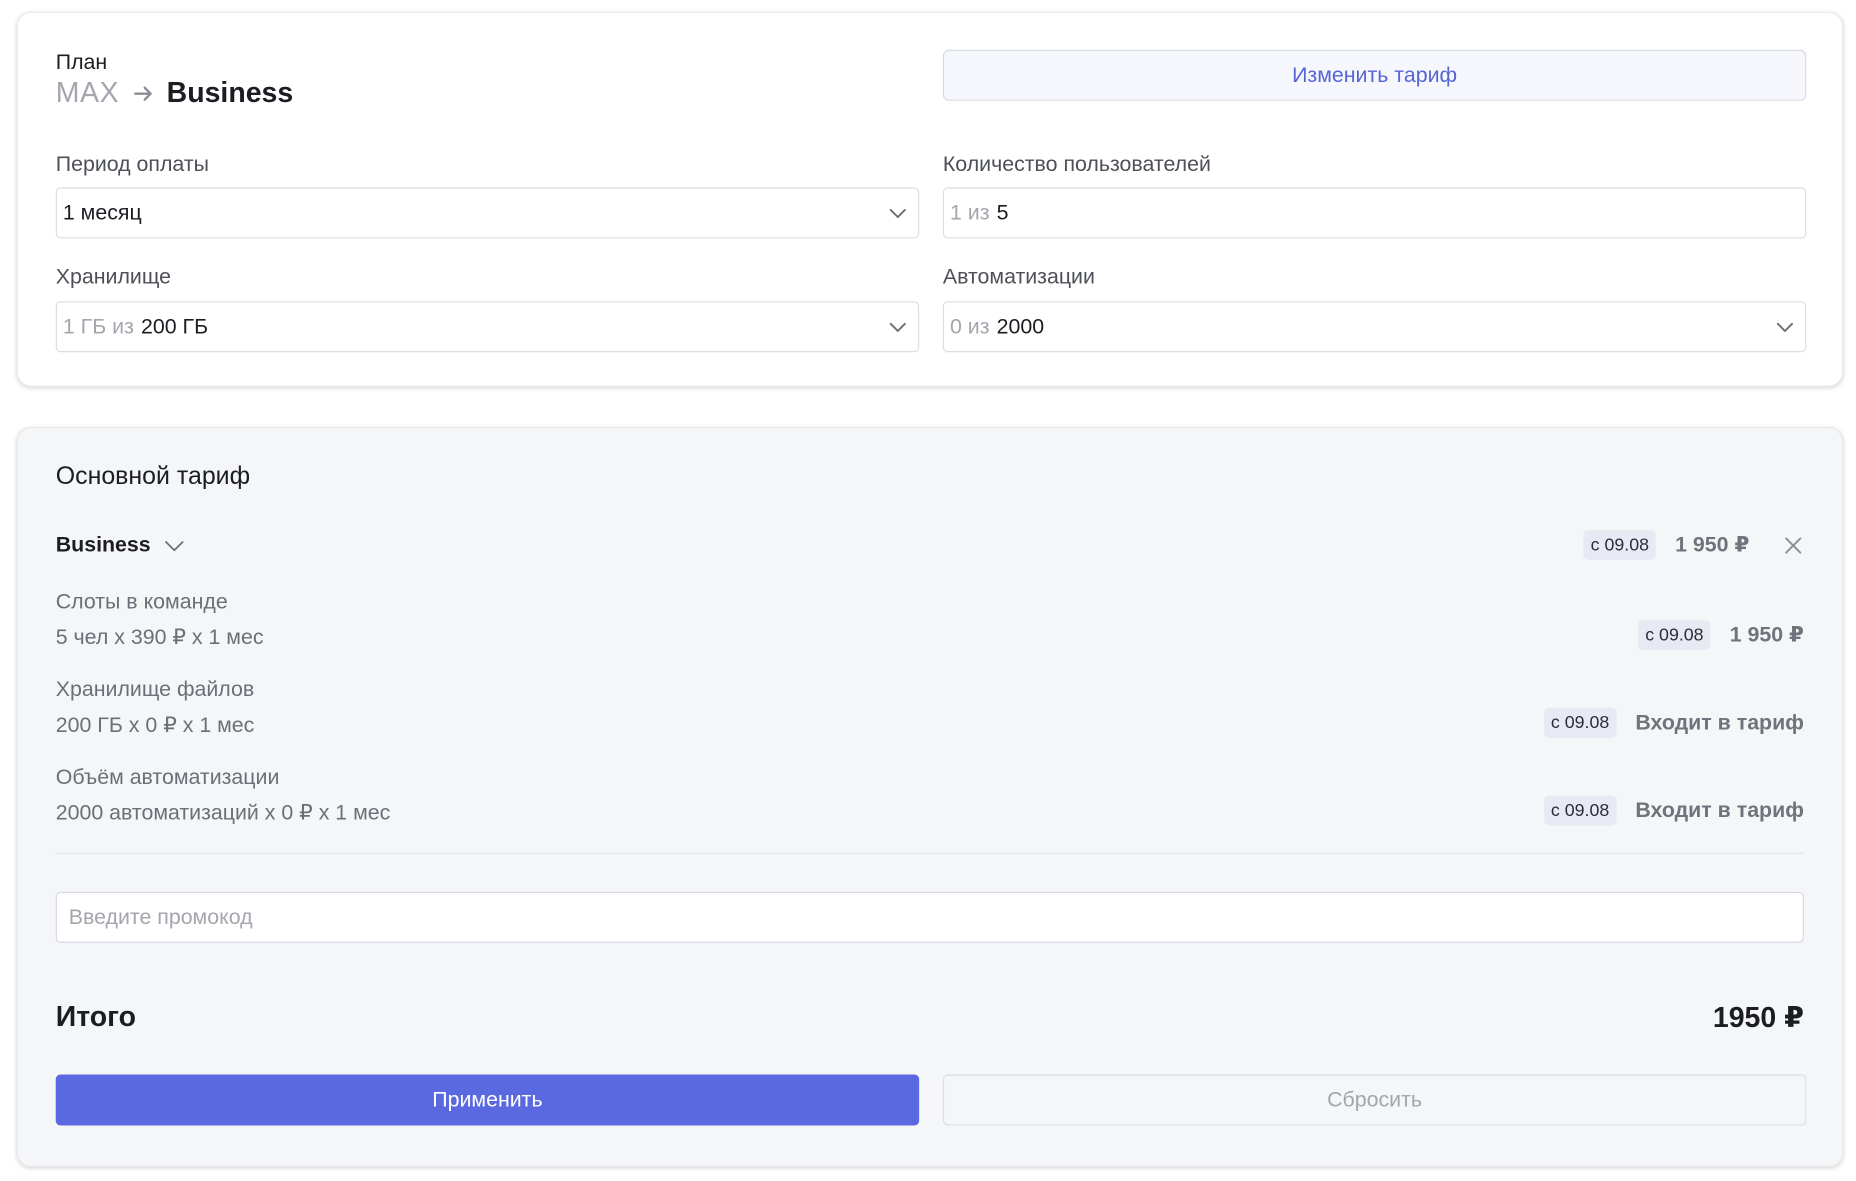 The height and width of the screenshot is (1181, 1856). I want to click on plan-row-toggle: Business, so click(121, 545).